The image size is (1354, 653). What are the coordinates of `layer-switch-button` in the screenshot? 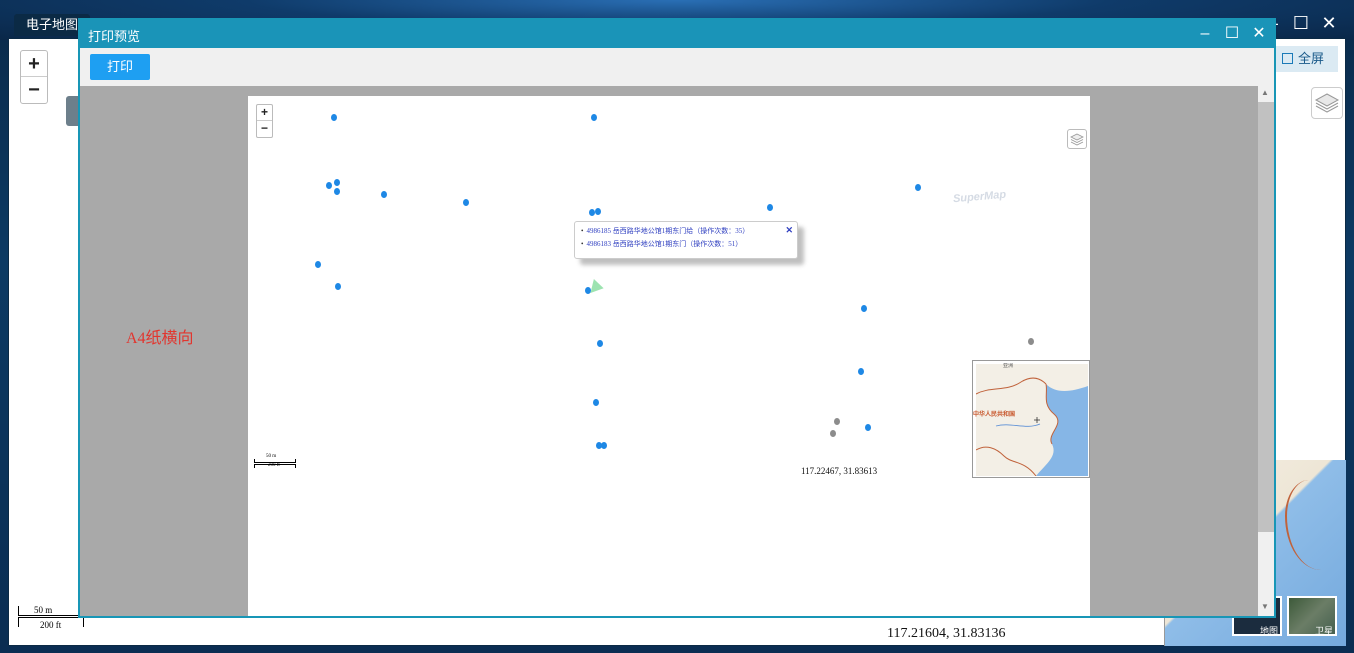 It's located at (1327, 103).